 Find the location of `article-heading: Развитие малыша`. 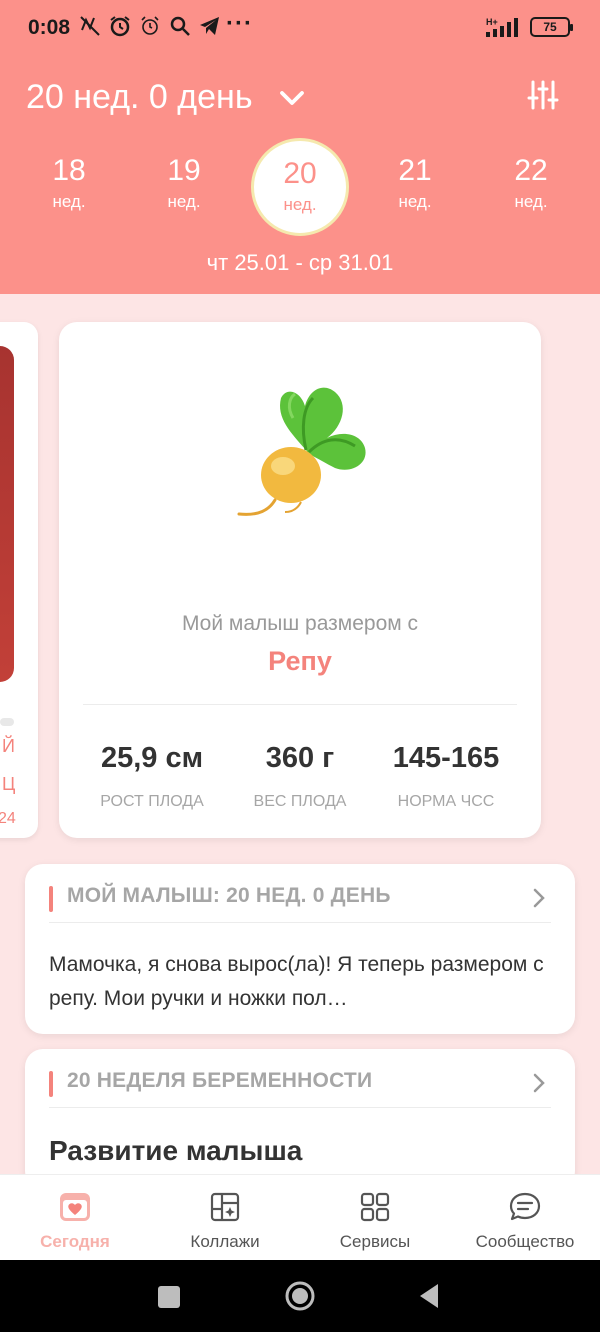

article-heading: Развитие малыша is located at coordinates (176, 1150).